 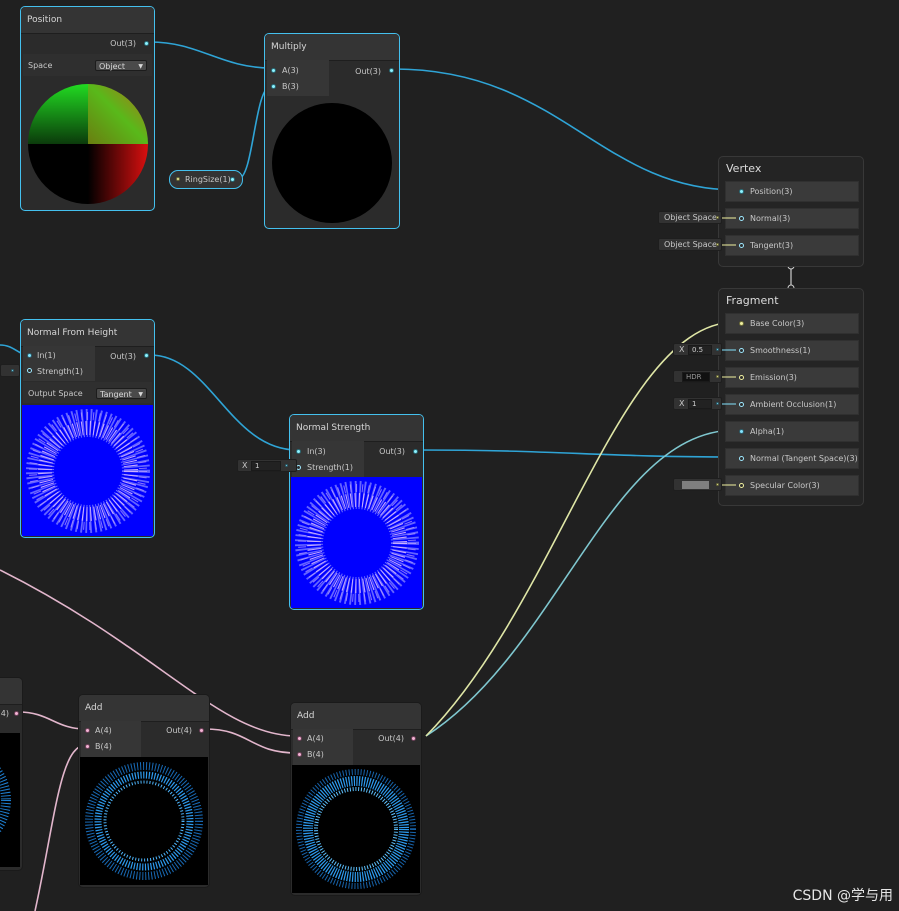 What do you see at coordinates (46, 355) in the screenshot?
I see `nfh-in-label: In(1)` at bounding box center [46, 355].